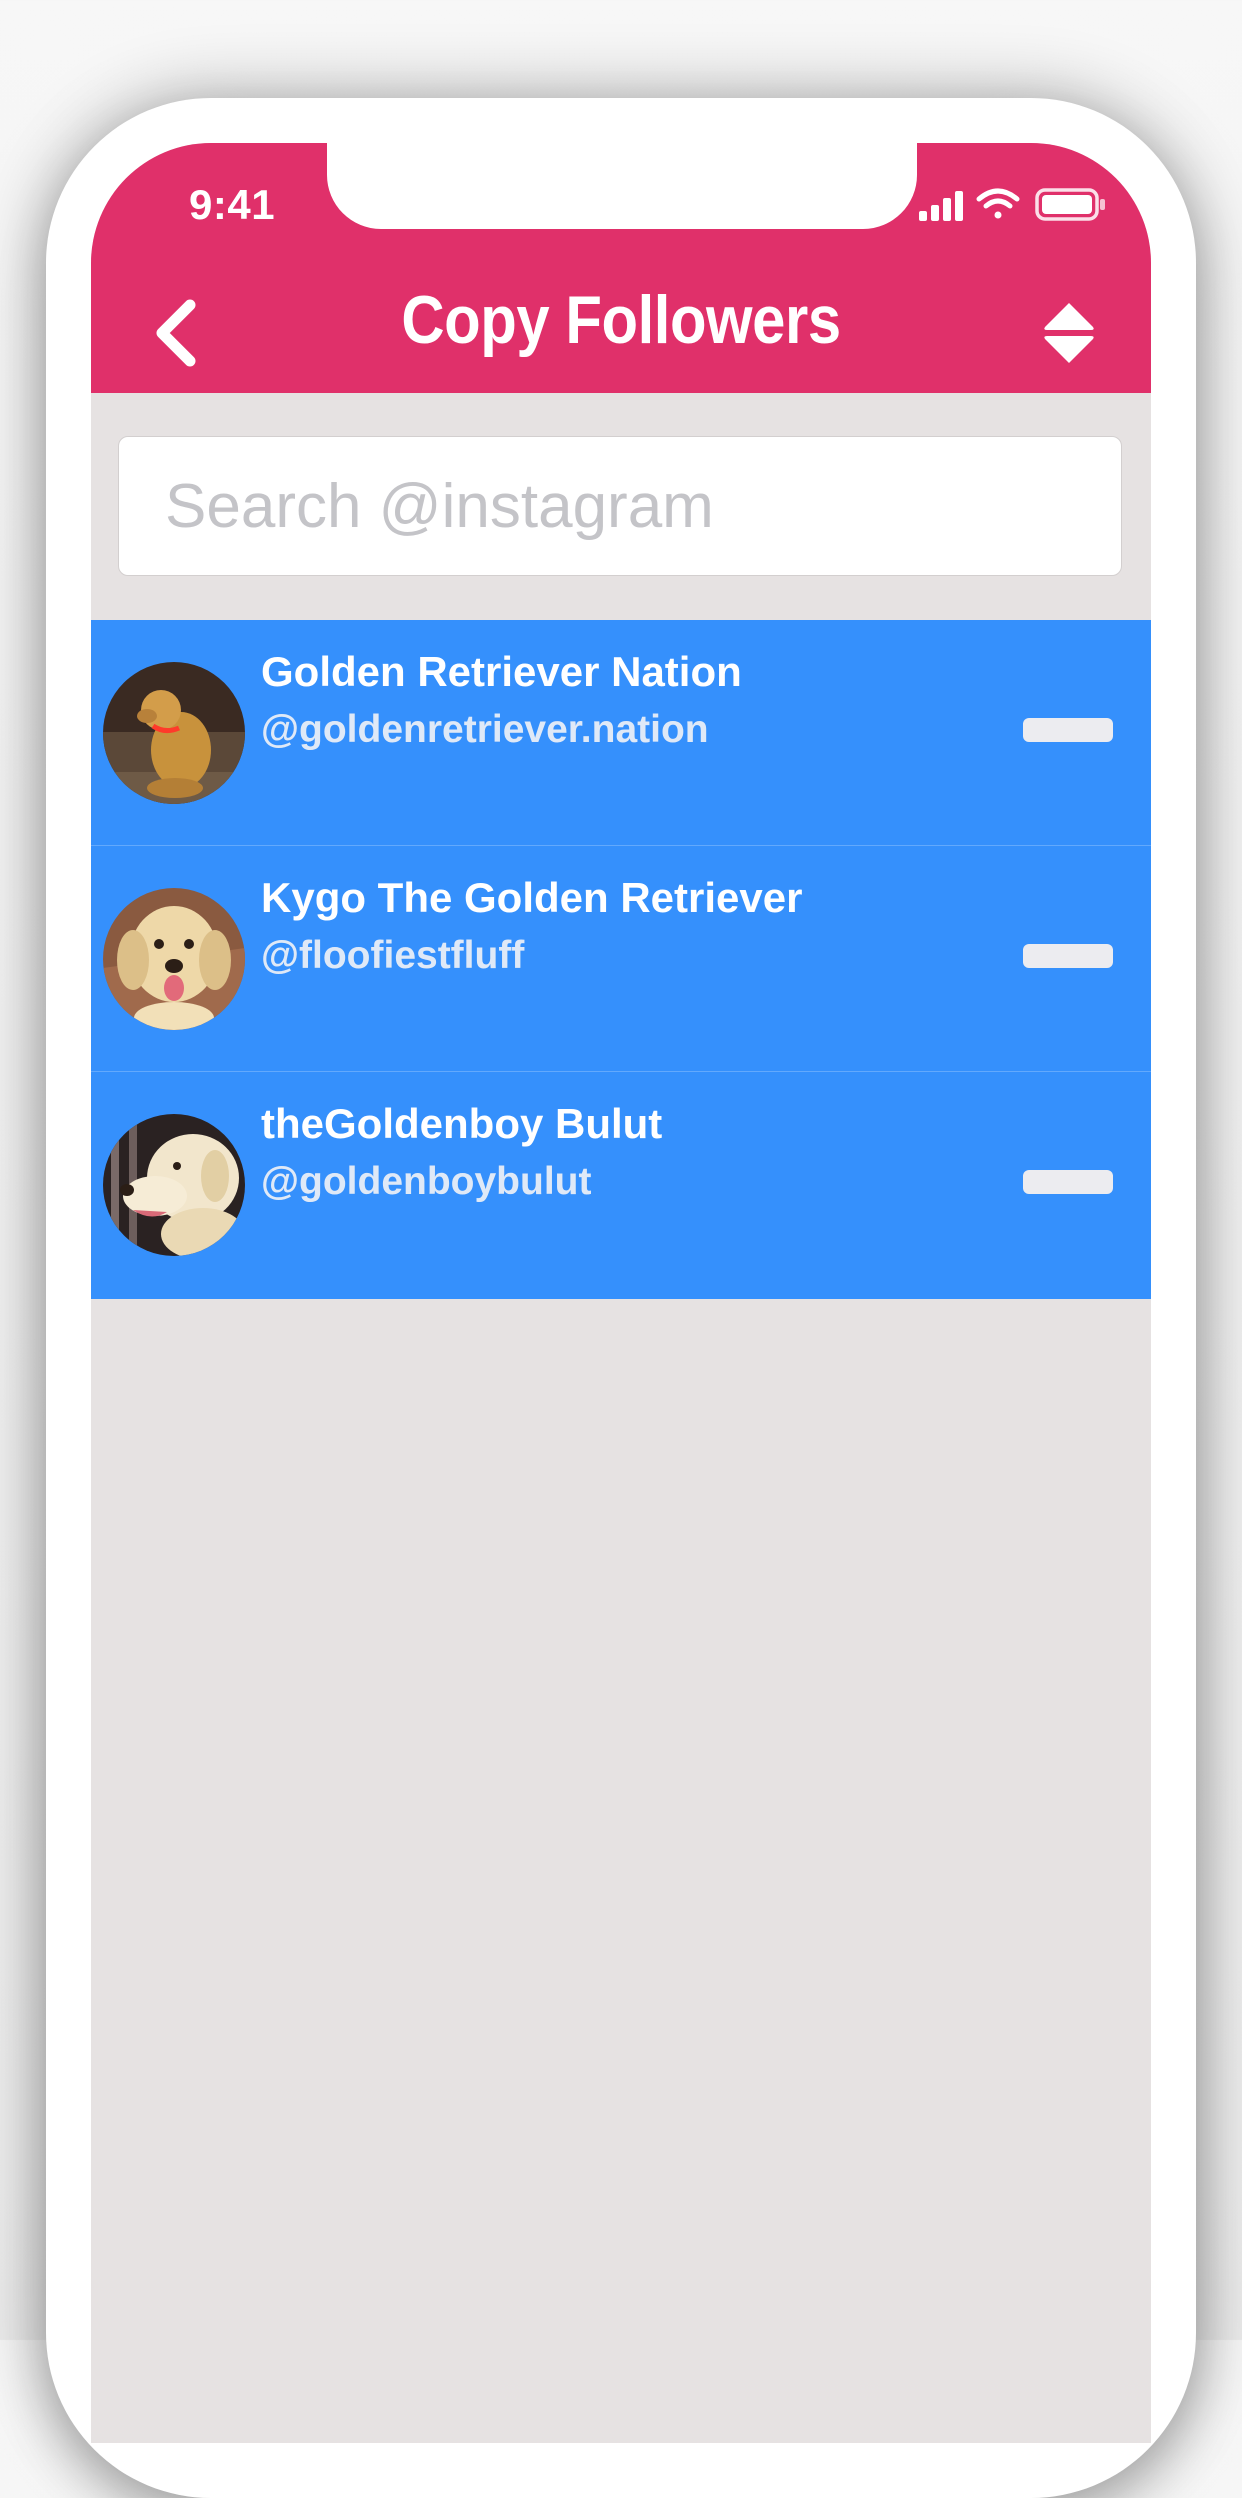 This screenshot has height=2498, width=1242. Describe the element at coordinates (501, 671) in the screenshot. I see `account-name: Golden Retriever Nation` at that location.